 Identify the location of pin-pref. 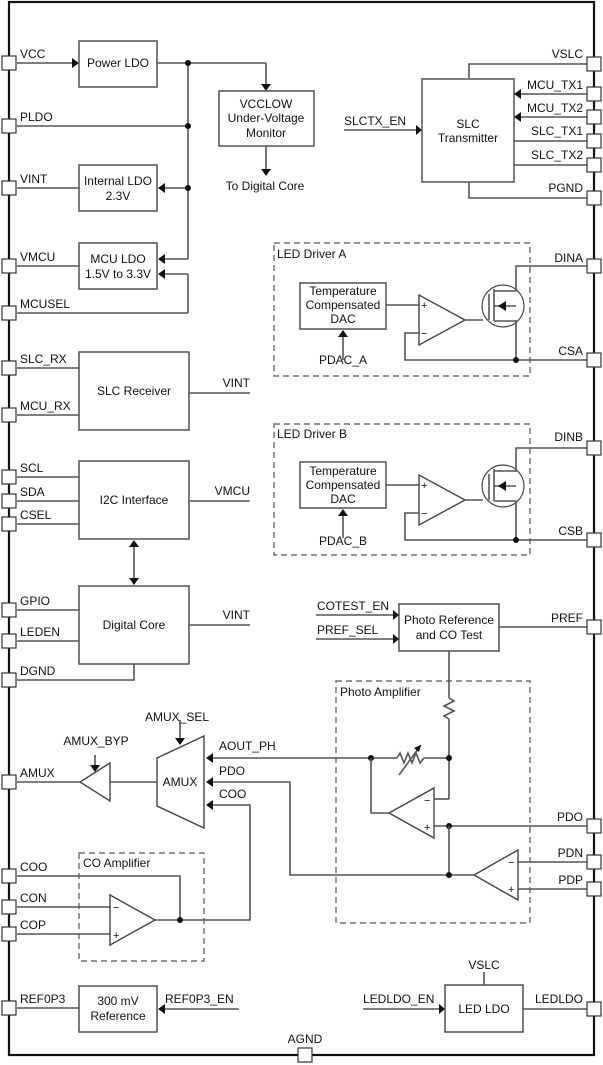
(594, 627).